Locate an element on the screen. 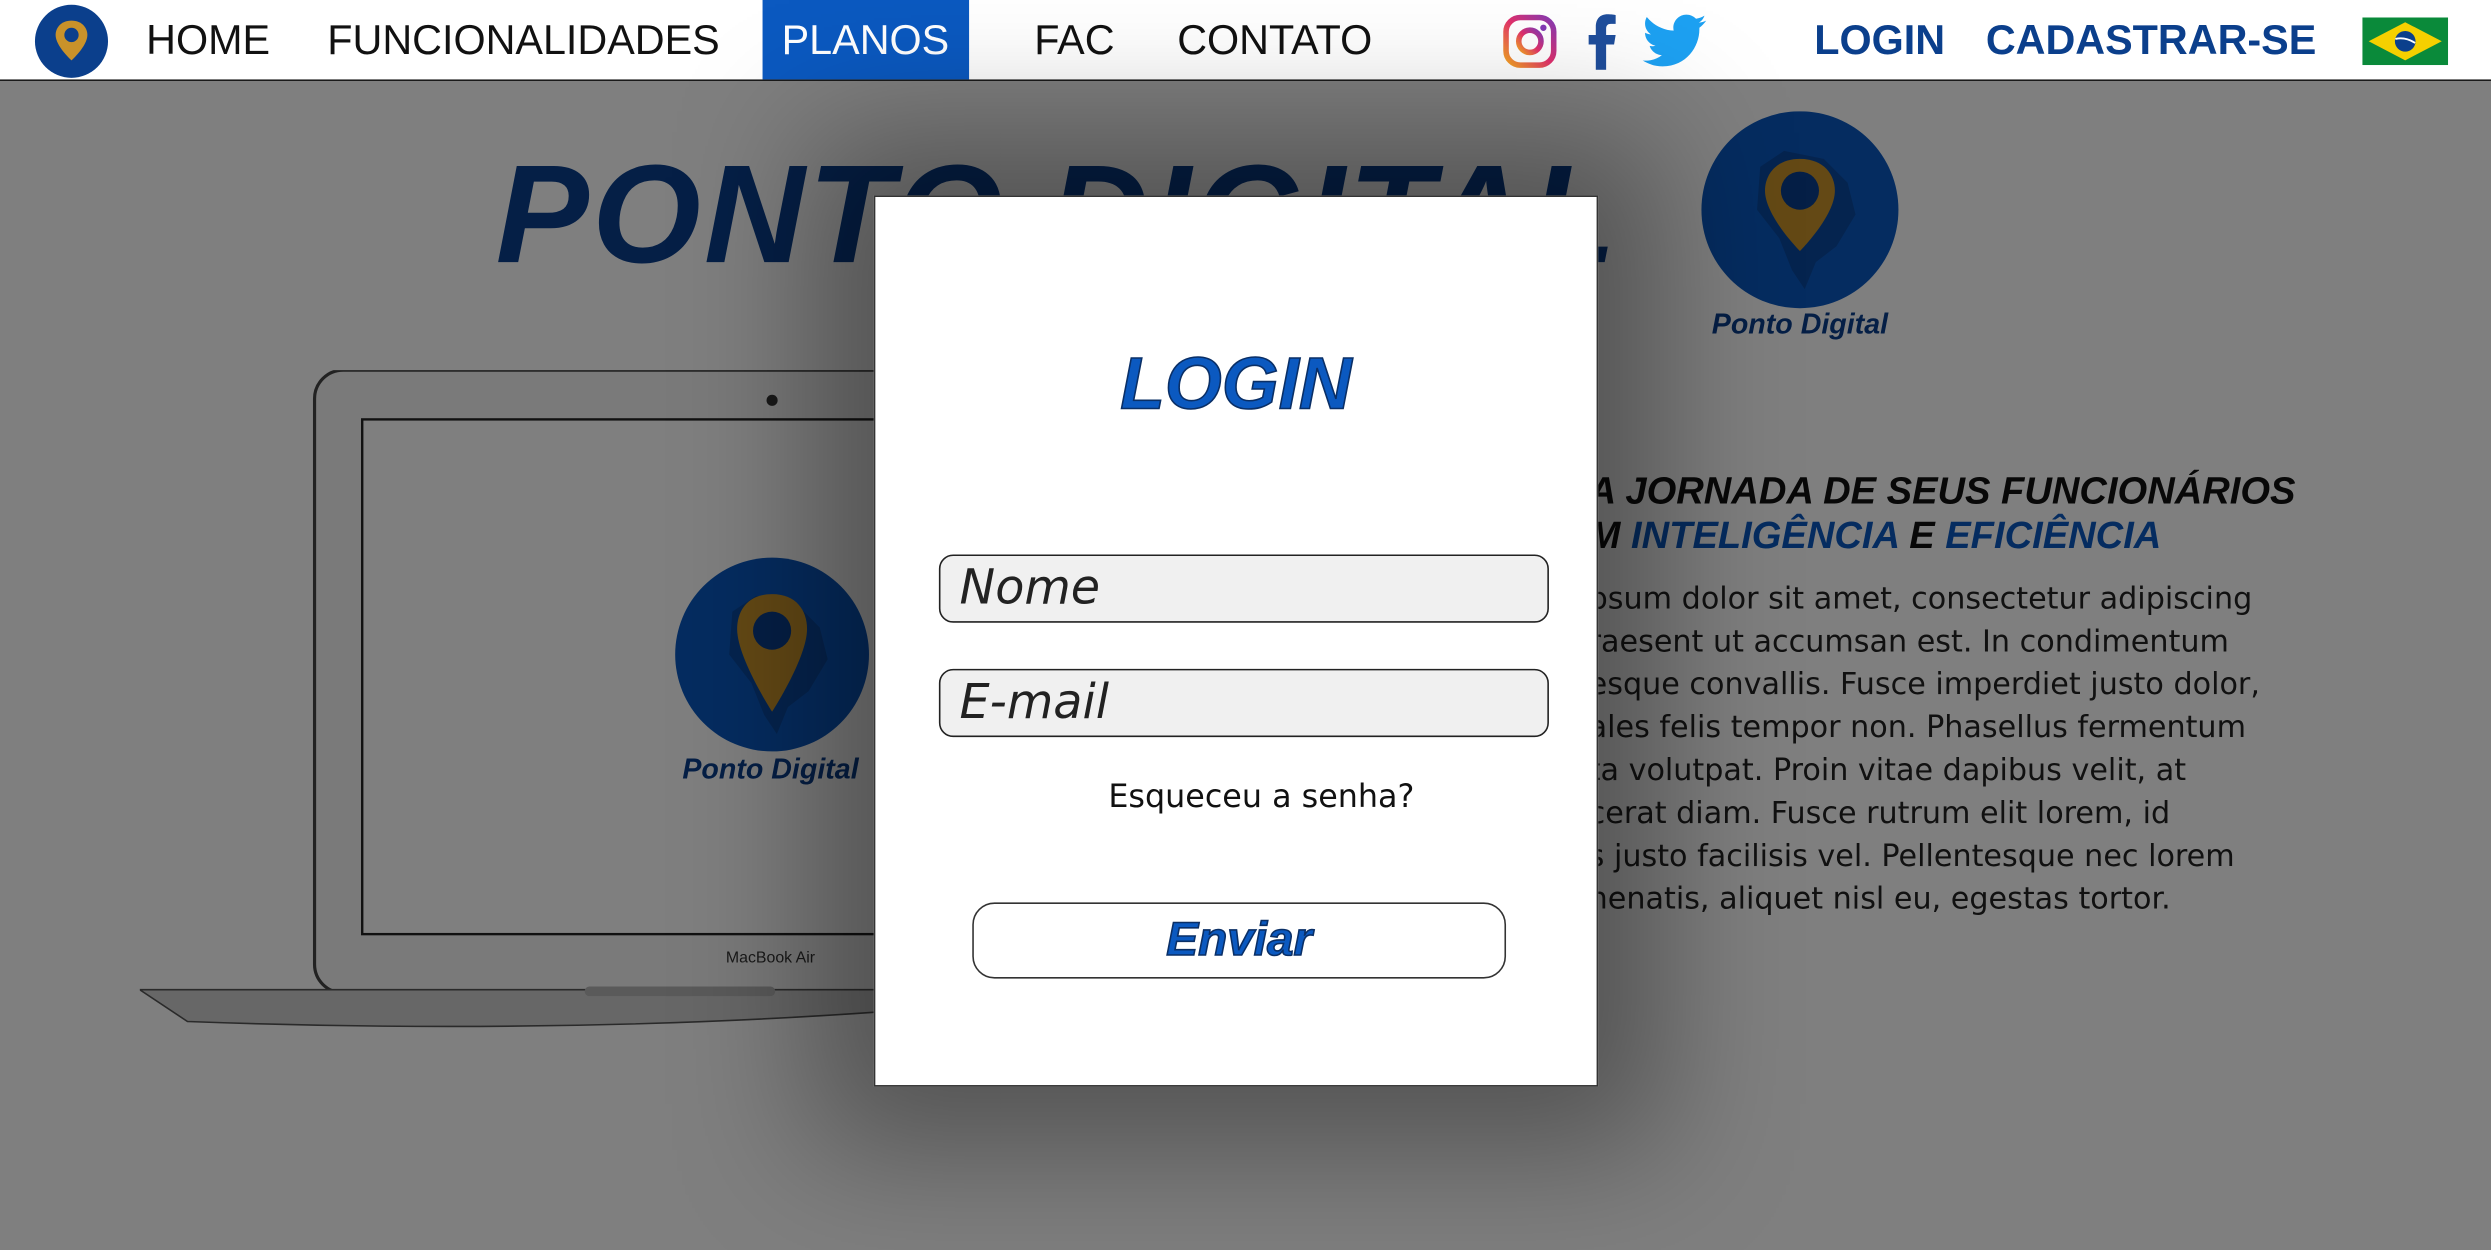 This screenshot has width=2491, height=1250. twitter-icon is located at coordinates (1676, 45).